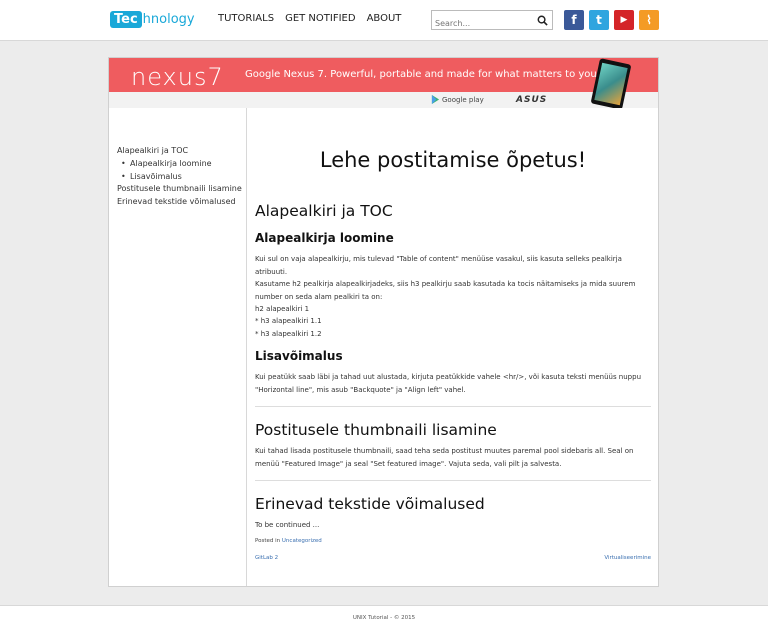  Describe the element at coordinates (282, 309) in the screenshot. I see `list-item: h2 alapealkiri 1` at that location.